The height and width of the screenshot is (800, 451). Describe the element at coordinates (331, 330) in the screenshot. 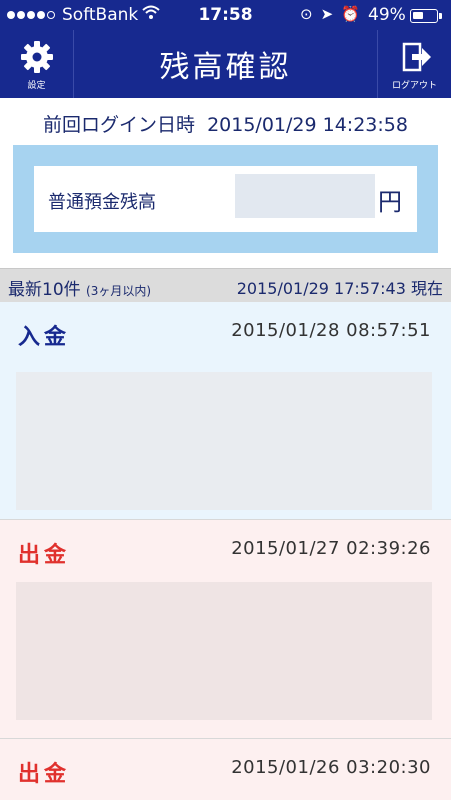

I see `transaction-date: 2015/01/28 08:57:51` at that location.